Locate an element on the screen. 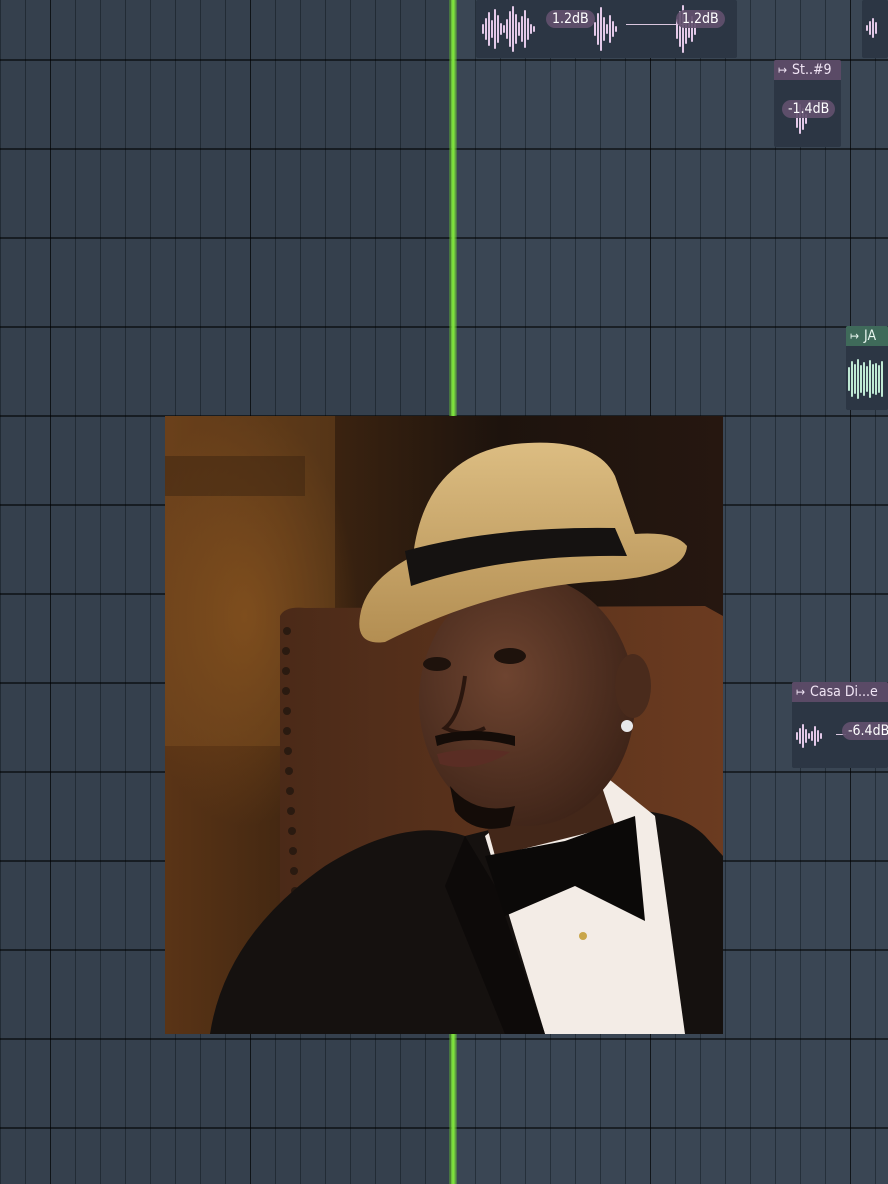  audio-clip-top: 1.2dB 1.2dB is located at coordinates (606, 29).